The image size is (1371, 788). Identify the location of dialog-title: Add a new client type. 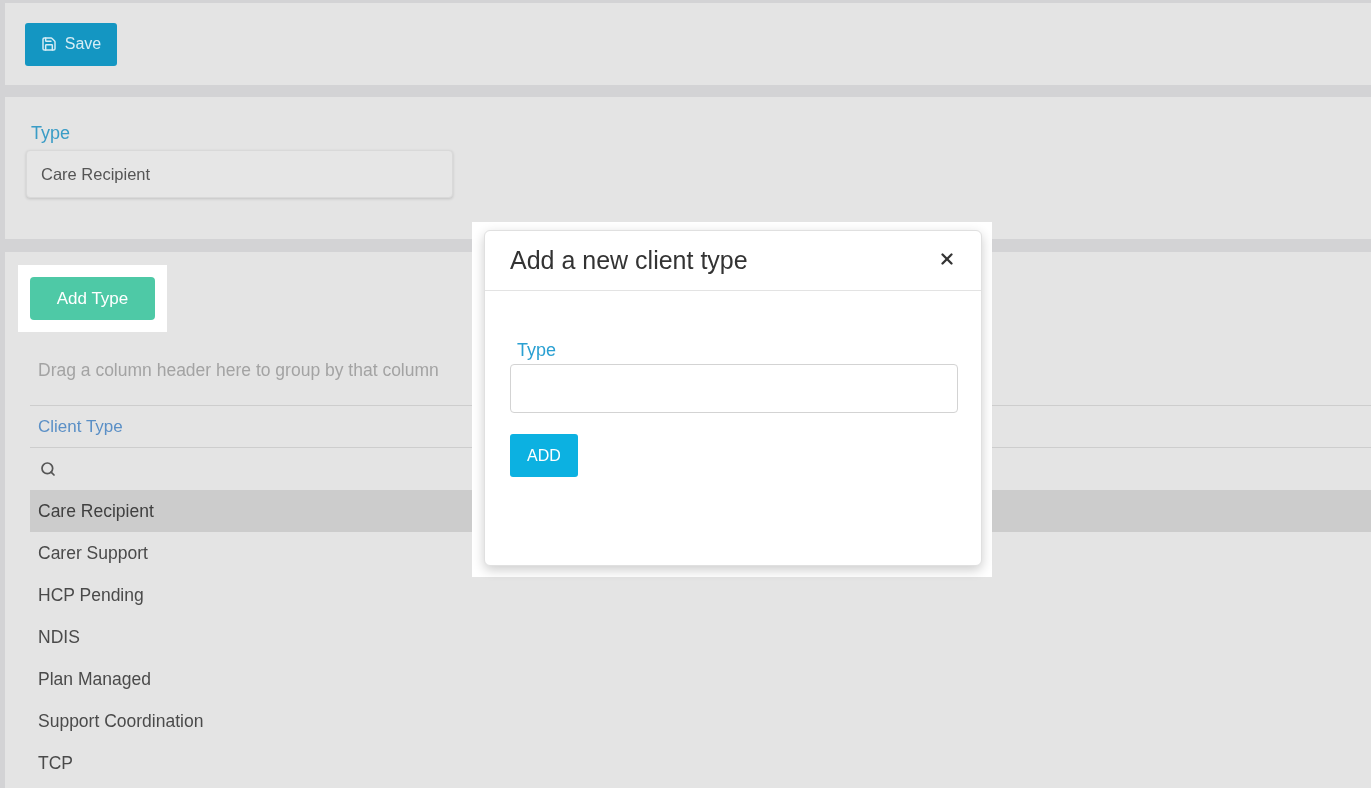
(629, 260).